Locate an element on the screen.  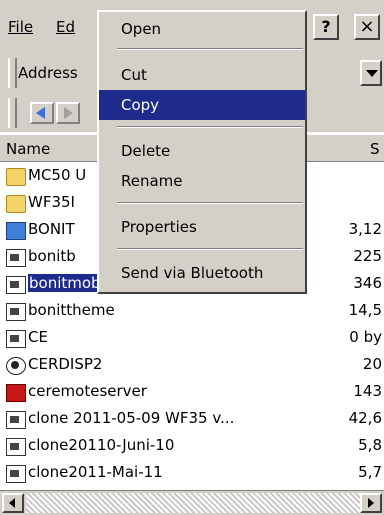
menu-item-properties: Properties is located at coordinates (202, 227).